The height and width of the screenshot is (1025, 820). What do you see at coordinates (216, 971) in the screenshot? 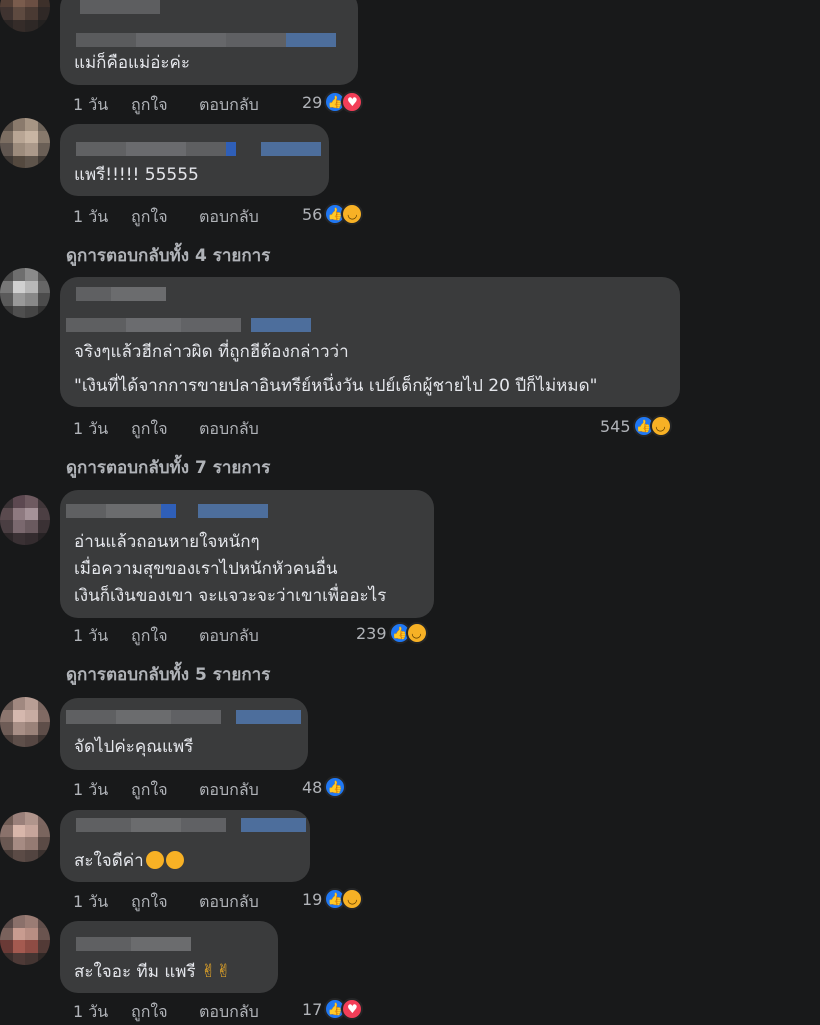
I see `victory-hand-icon: ✌✌` at bounding box center [216, 971].